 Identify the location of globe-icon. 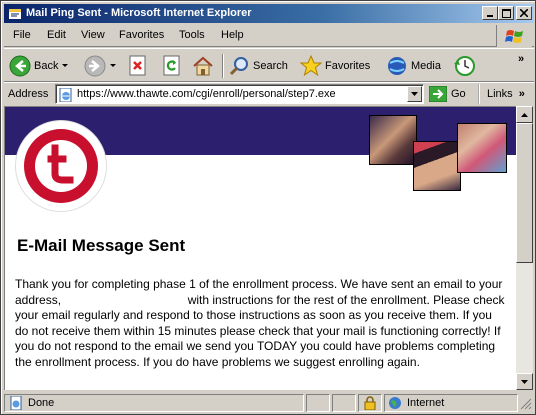
(395, 403).